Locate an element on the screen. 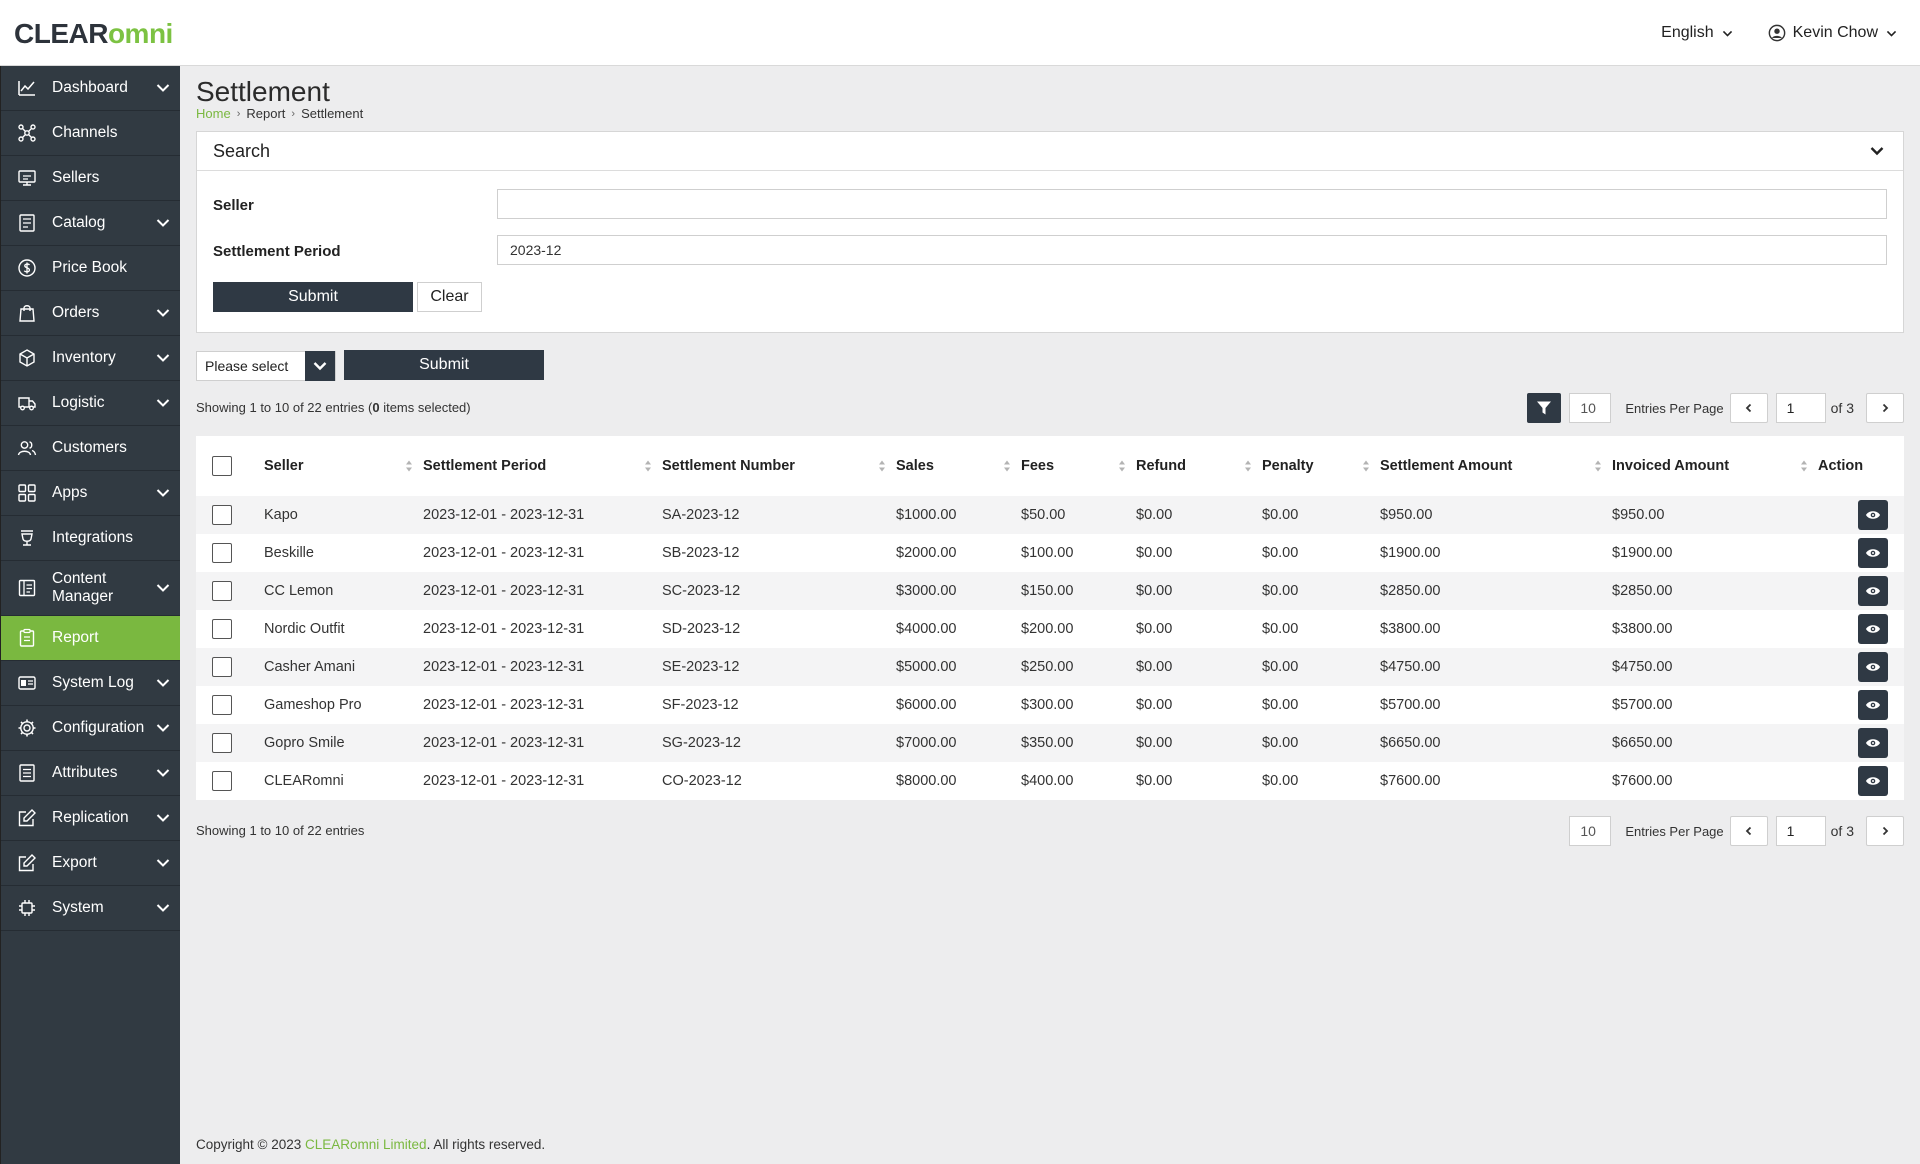  select-all-checkbox is located at coordinates (222, 466).